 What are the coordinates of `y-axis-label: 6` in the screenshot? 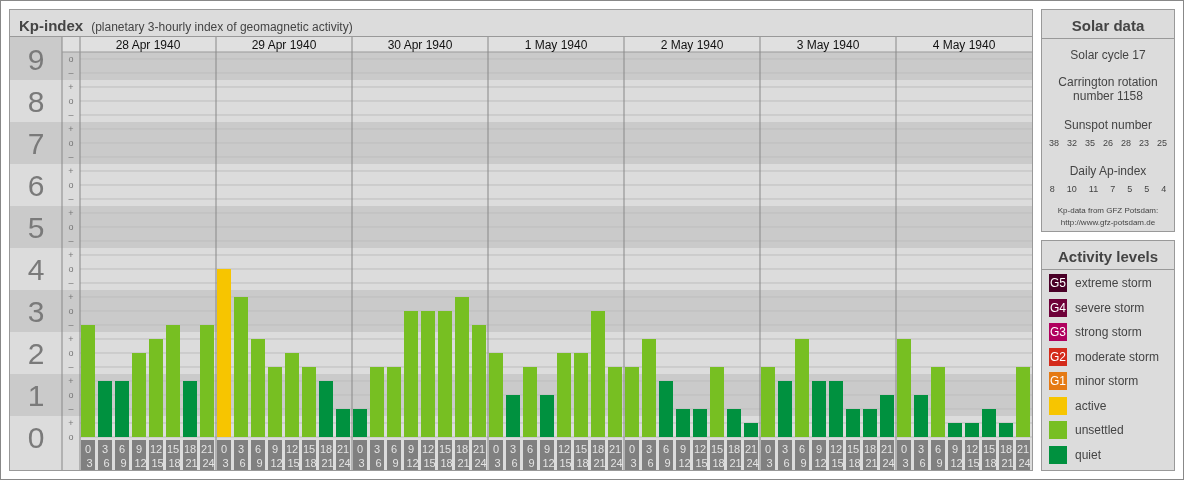 It's located at (36, 185).